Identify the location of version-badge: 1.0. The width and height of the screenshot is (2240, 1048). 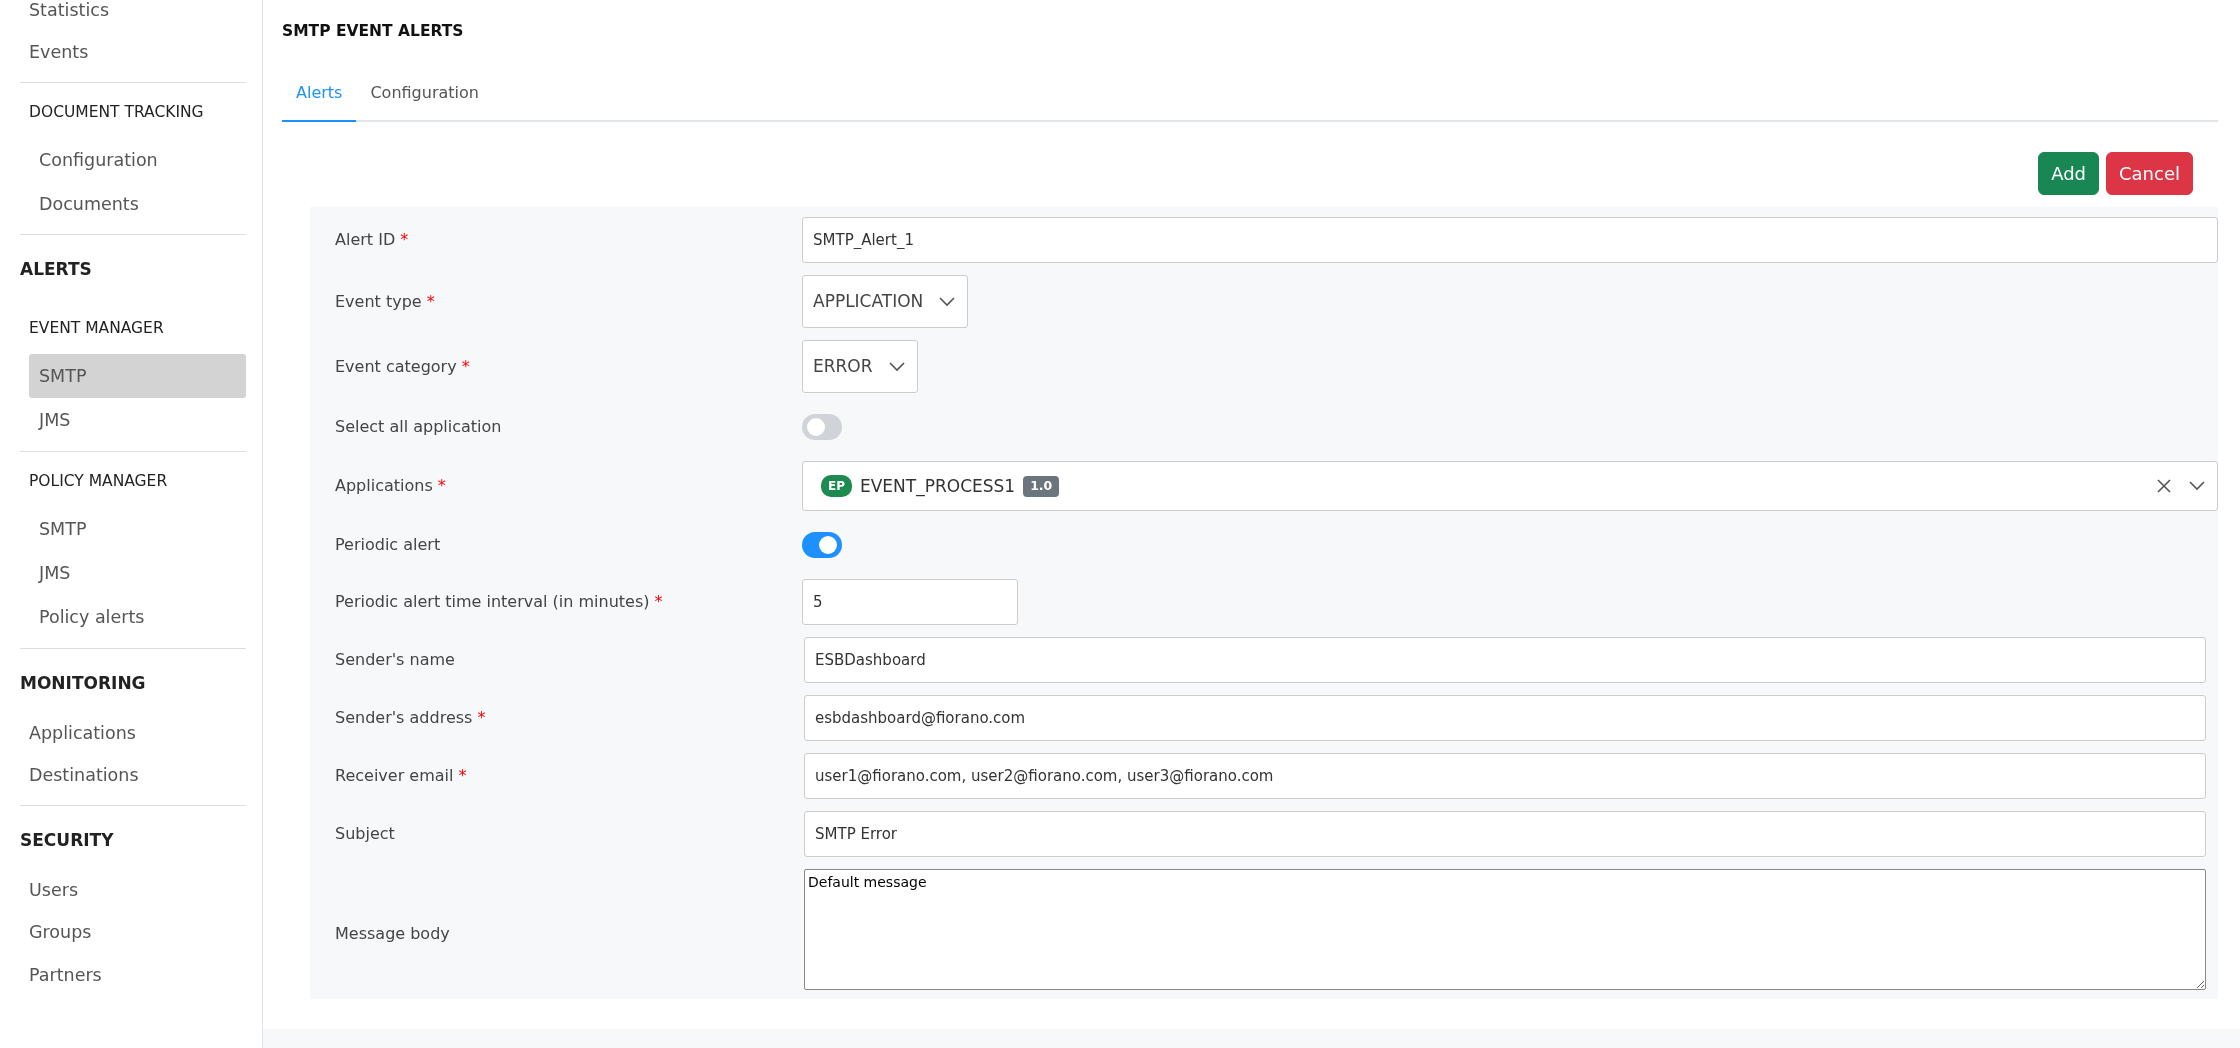
(1041, 486).